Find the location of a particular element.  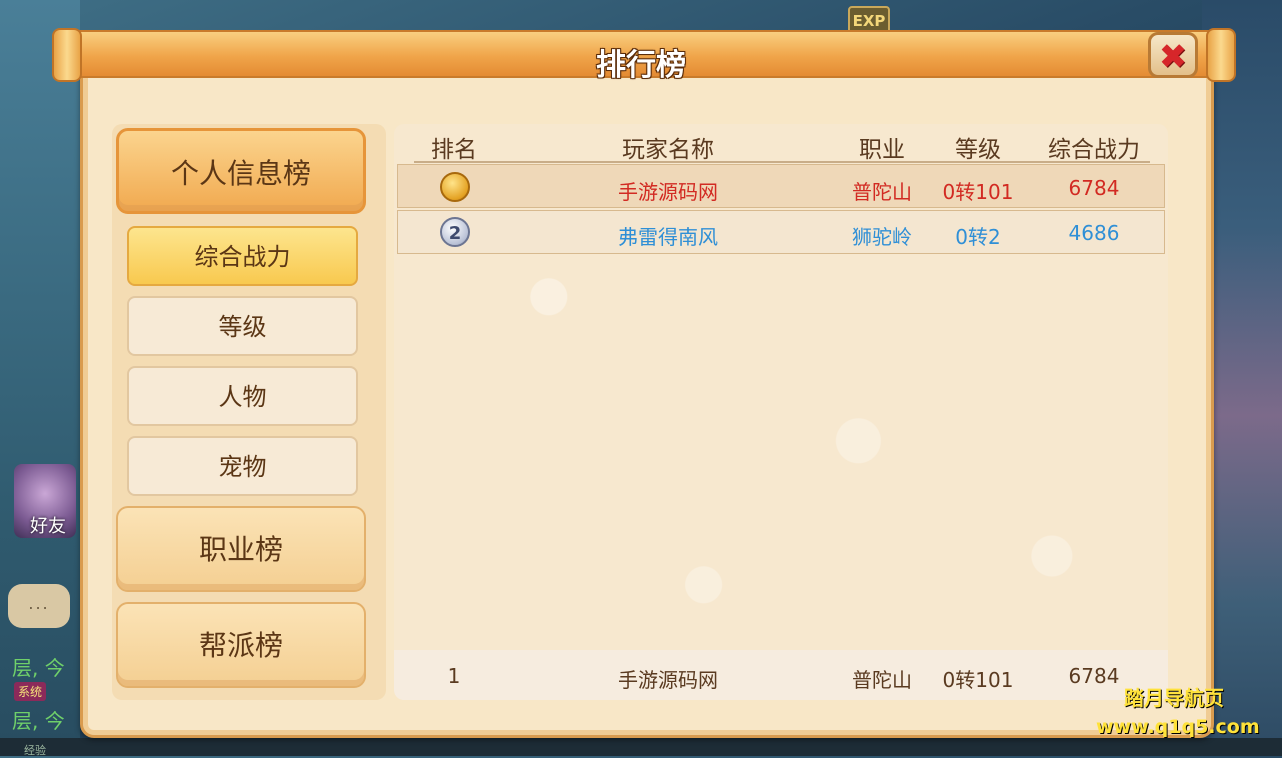

row-profession: 狮驼岭 is located at coordinates (882, 237).